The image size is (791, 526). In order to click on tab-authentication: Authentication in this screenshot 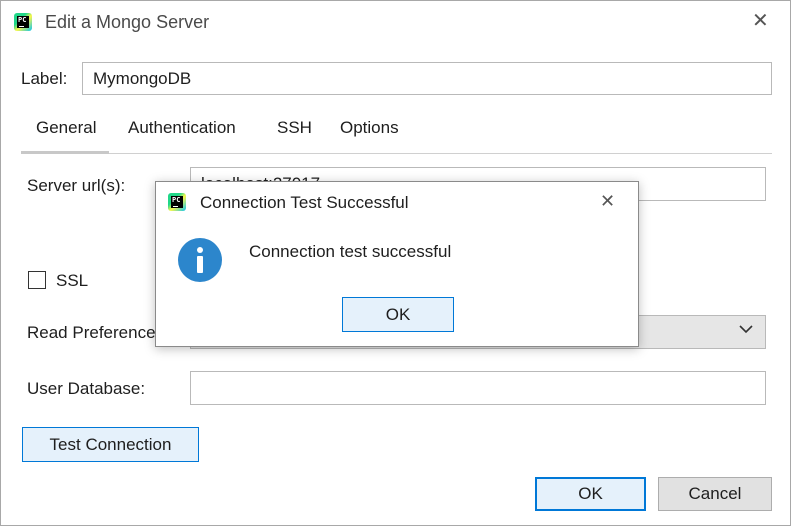, I will do `click(182, 128)`.